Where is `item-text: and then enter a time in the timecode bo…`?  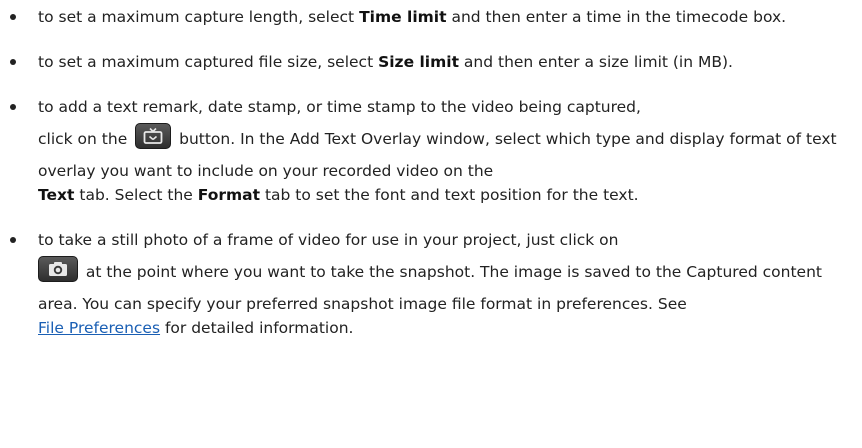 item-text: and then enter a time in the timecode bo… is located at coordinates (616, 17).